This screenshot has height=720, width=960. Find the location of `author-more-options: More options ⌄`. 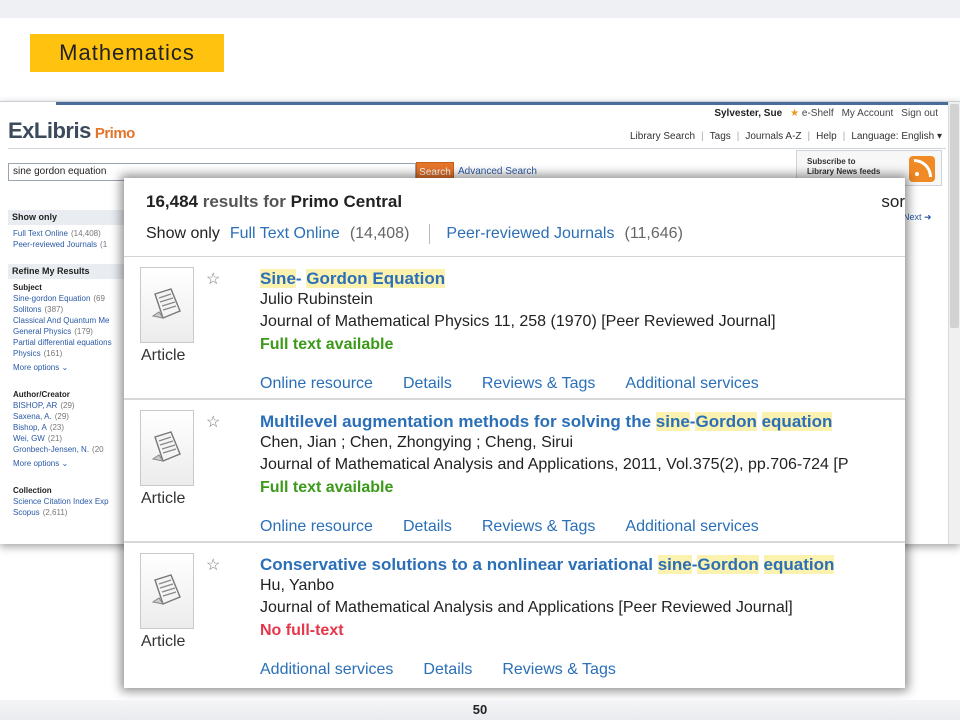

author-more-options: More options ⌄ is located at coordinates (67, 463).